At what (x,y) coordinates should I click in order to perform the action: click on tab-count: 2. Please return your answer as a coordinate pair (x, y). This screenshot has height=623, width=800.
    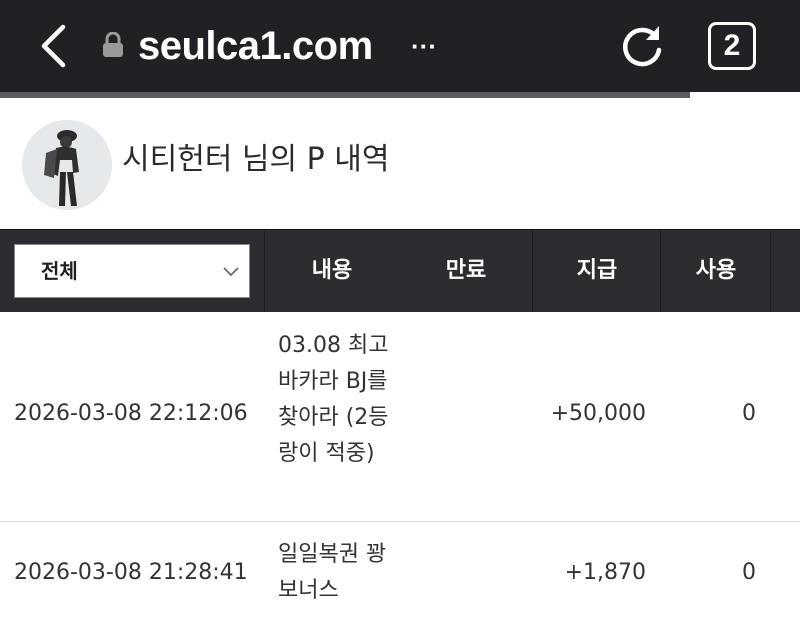
    Looking at the image, I should click on (732, 45).